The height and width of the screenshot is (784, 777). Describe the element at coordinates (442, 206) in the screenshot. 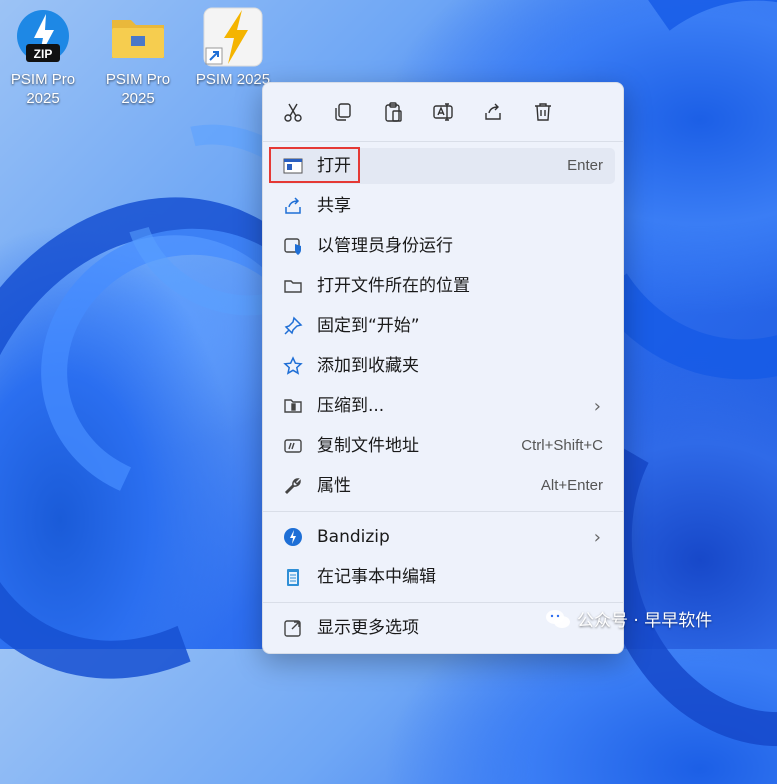

I see `menu-item-share: 共享` at that location.